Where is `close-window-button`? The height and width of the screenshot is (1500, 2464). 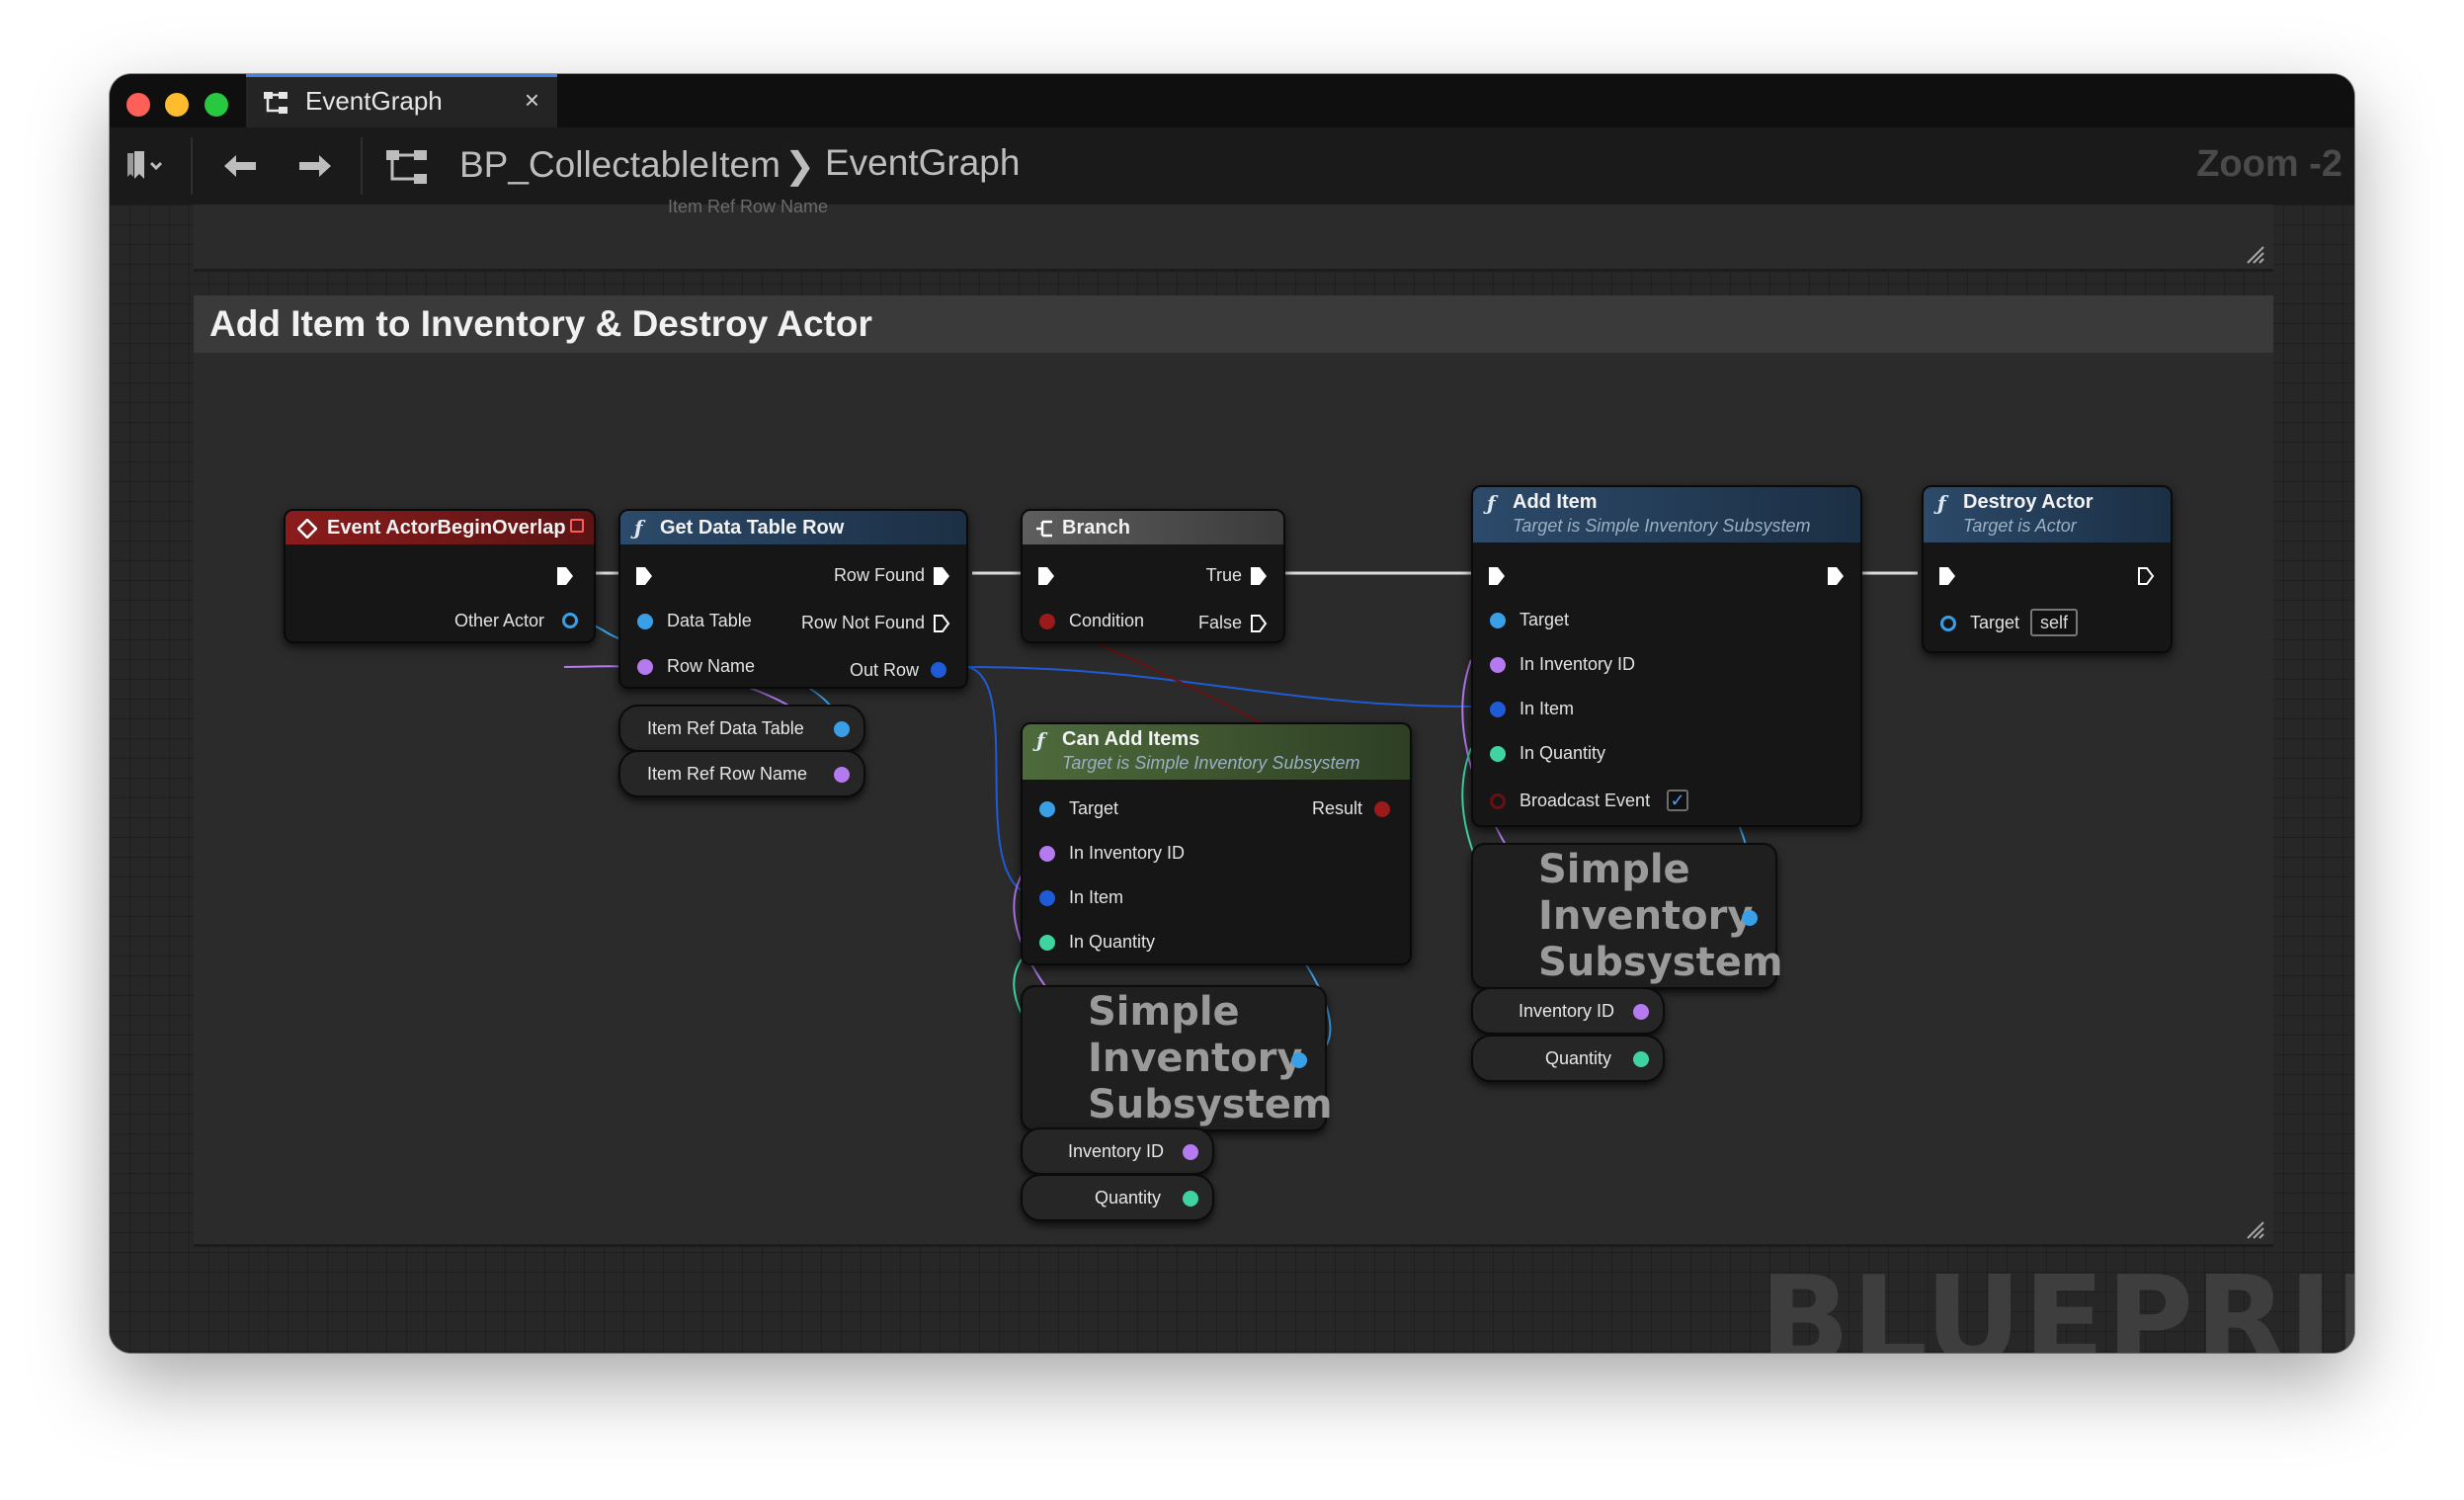
close-window-button is located at coordinates (138, 105).